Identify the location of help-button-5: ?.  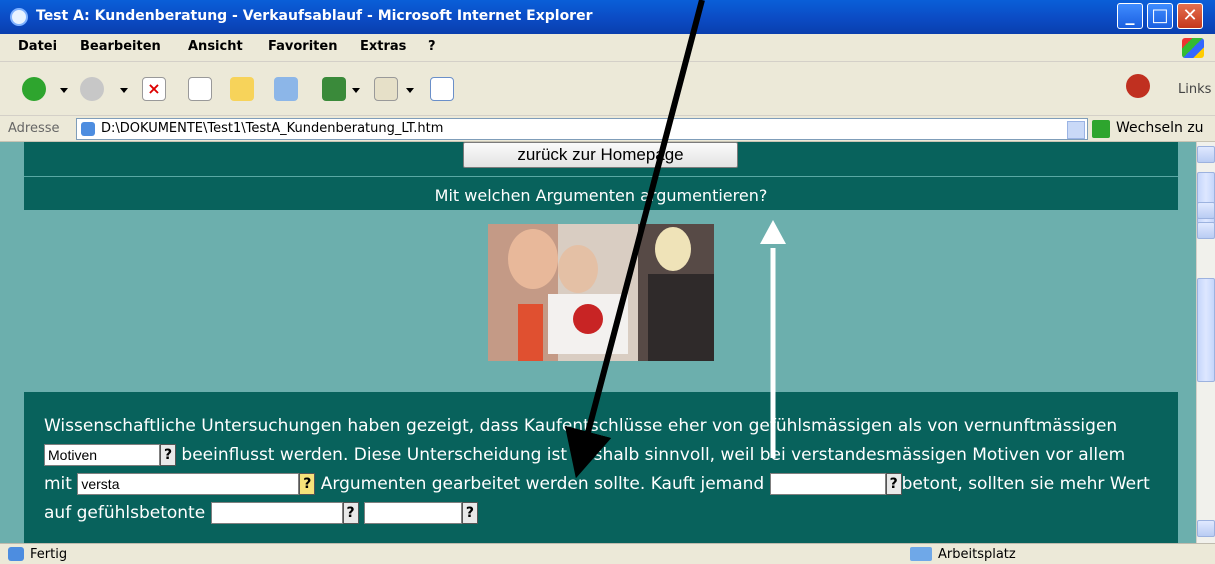
(469, 513).